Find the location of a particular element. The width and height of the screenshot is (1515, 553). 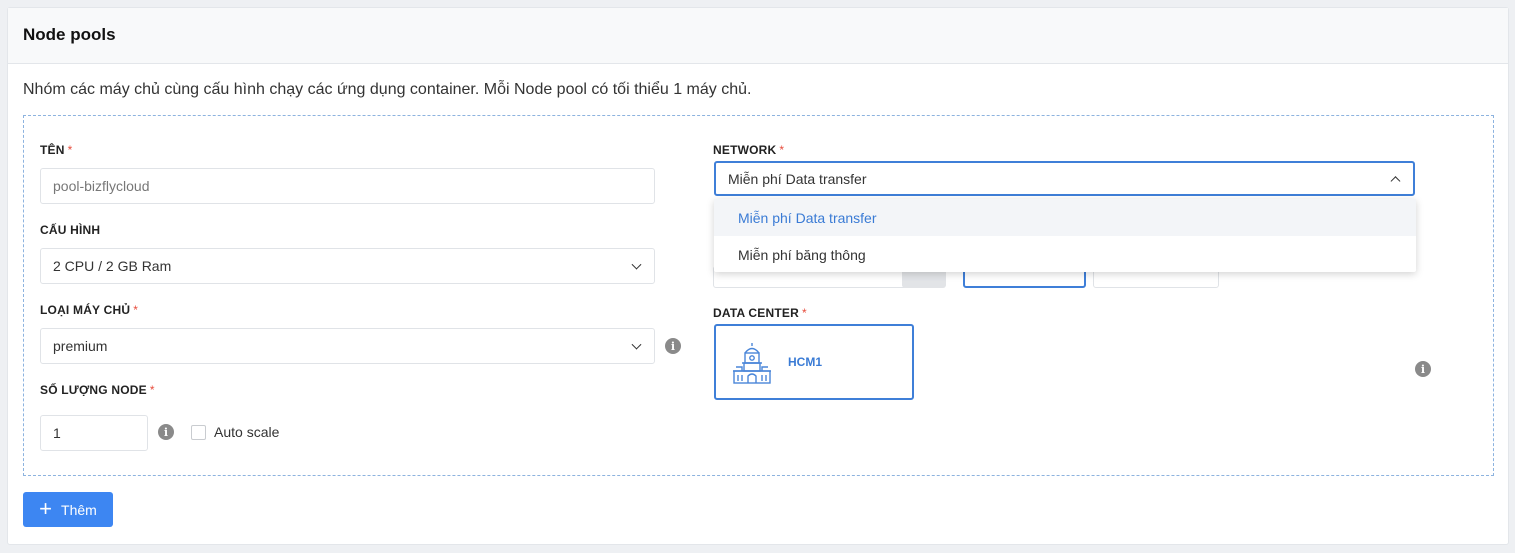

network-select: Miễn phí Data transfer is located at coordinates (1064, 178).